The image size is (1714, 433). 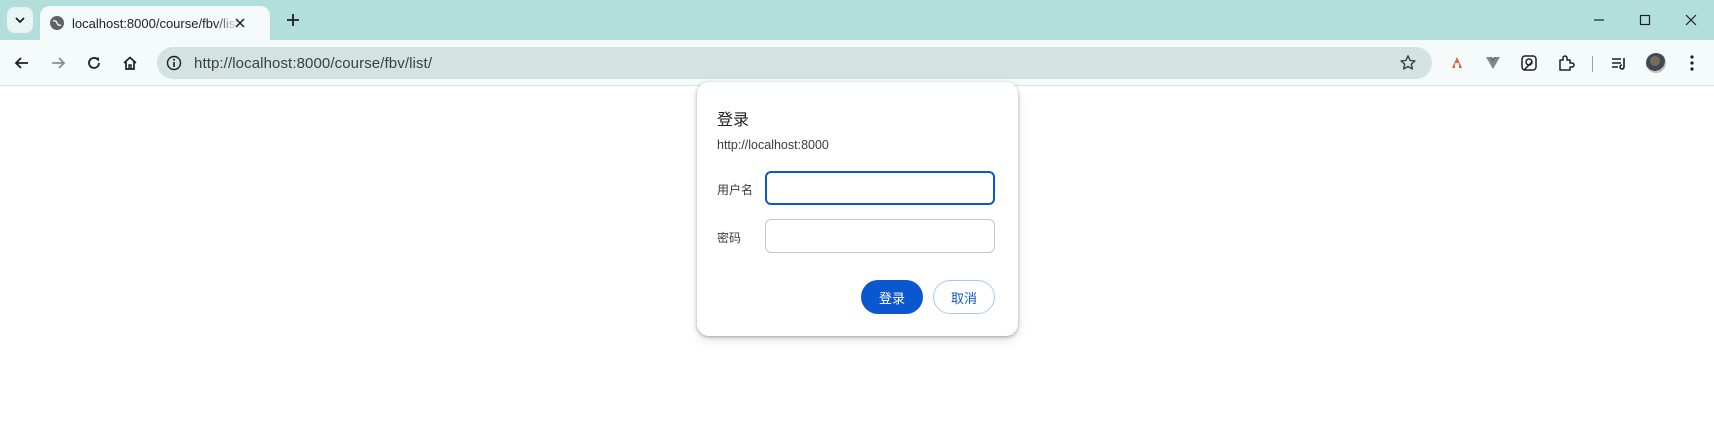 What do you see at coordinates (1408, 63) in the screenshot?
I see `bookmark-star-icon` at bounding box center [1408, 63].